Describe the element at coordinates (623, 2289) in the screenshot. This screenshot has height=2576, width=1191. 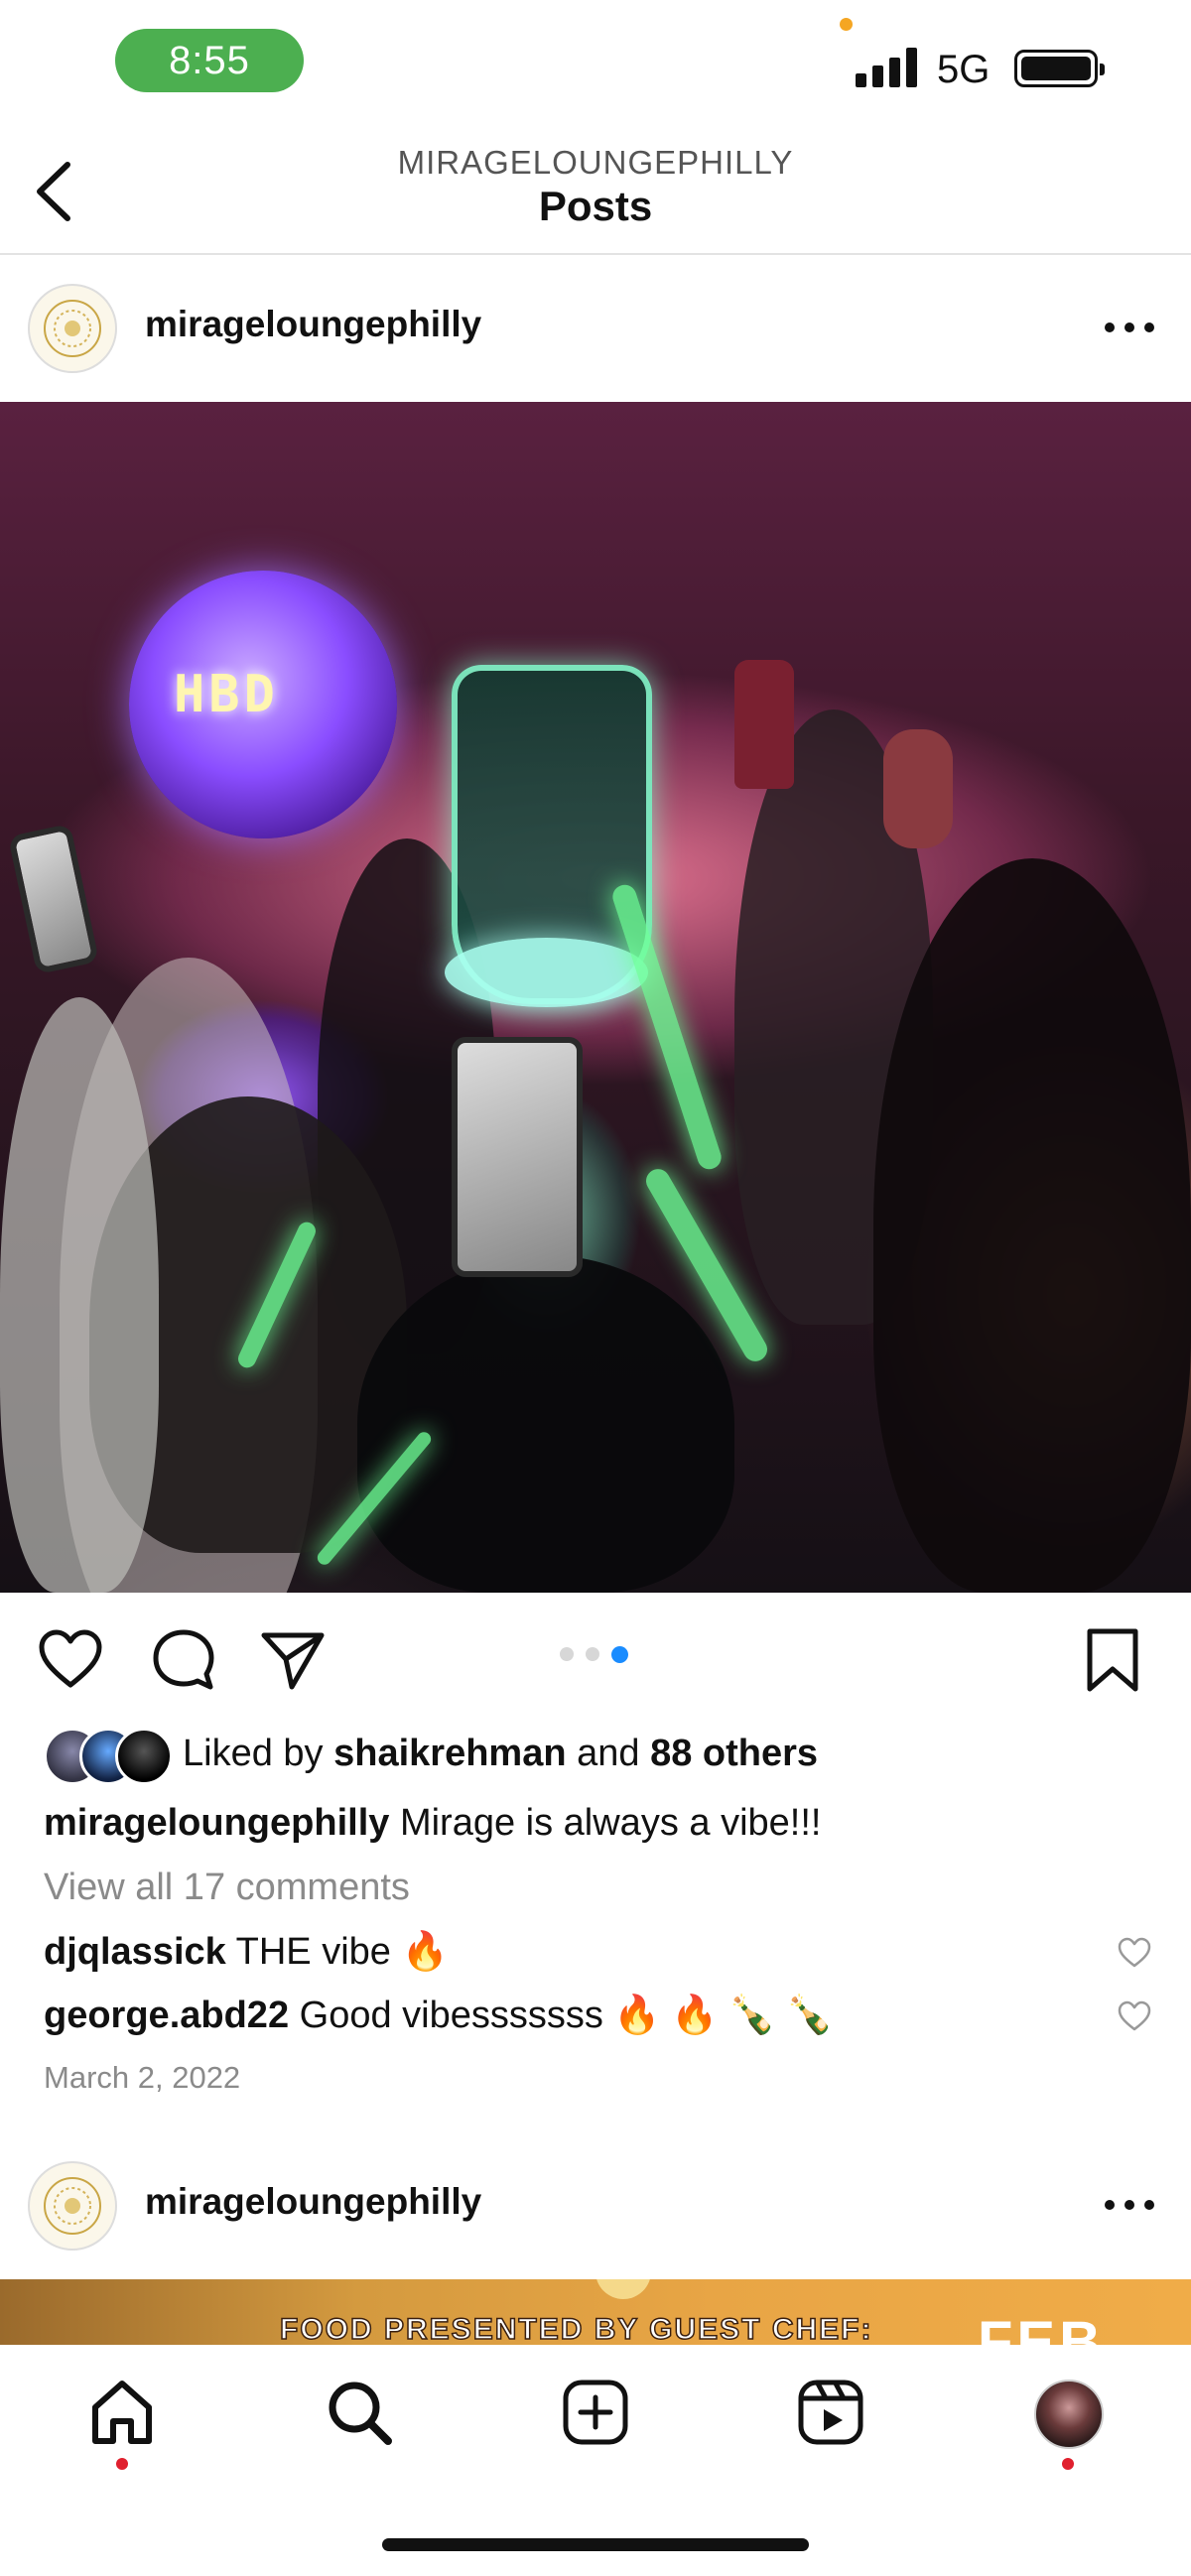
I see `banner-circle-graphic` at that location.